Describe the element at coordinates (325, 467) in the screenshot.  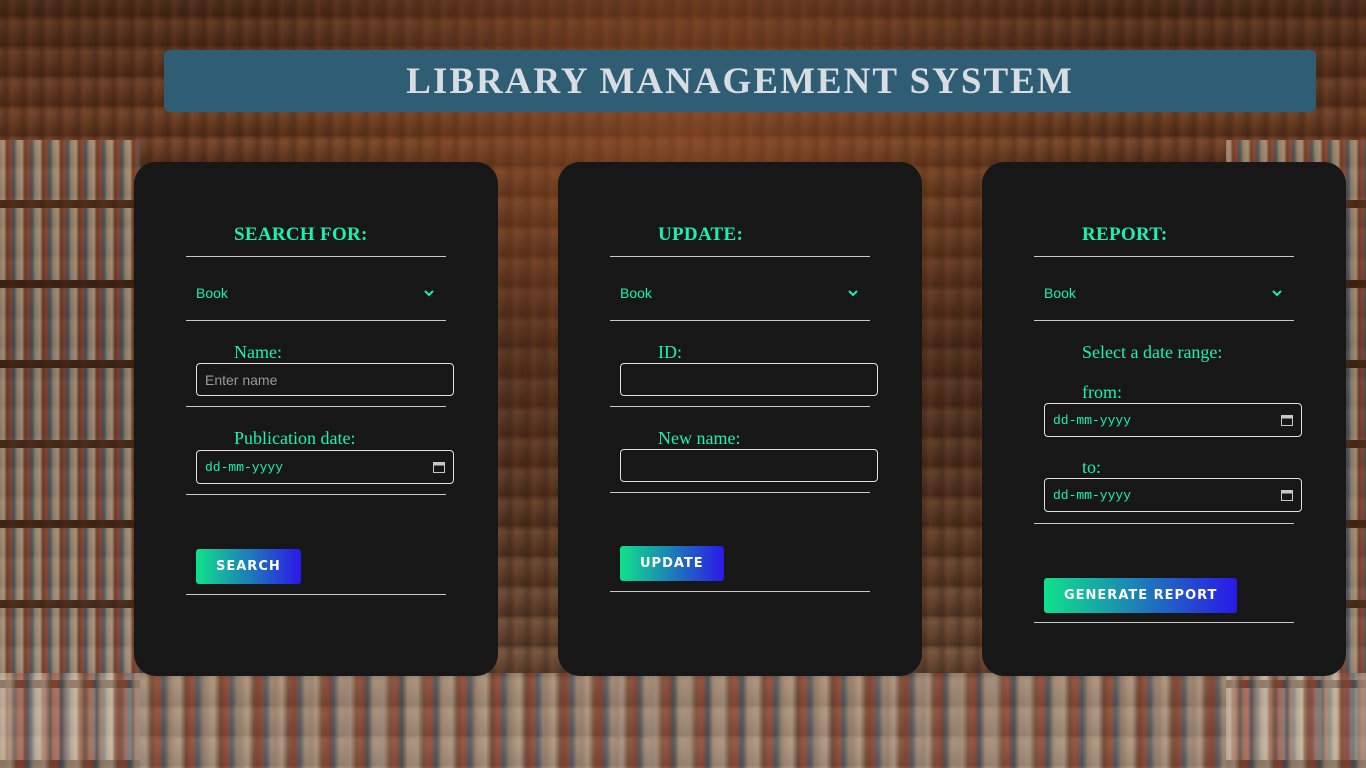
I see `publication-date-input: dd-mm-yyyy` at that location.